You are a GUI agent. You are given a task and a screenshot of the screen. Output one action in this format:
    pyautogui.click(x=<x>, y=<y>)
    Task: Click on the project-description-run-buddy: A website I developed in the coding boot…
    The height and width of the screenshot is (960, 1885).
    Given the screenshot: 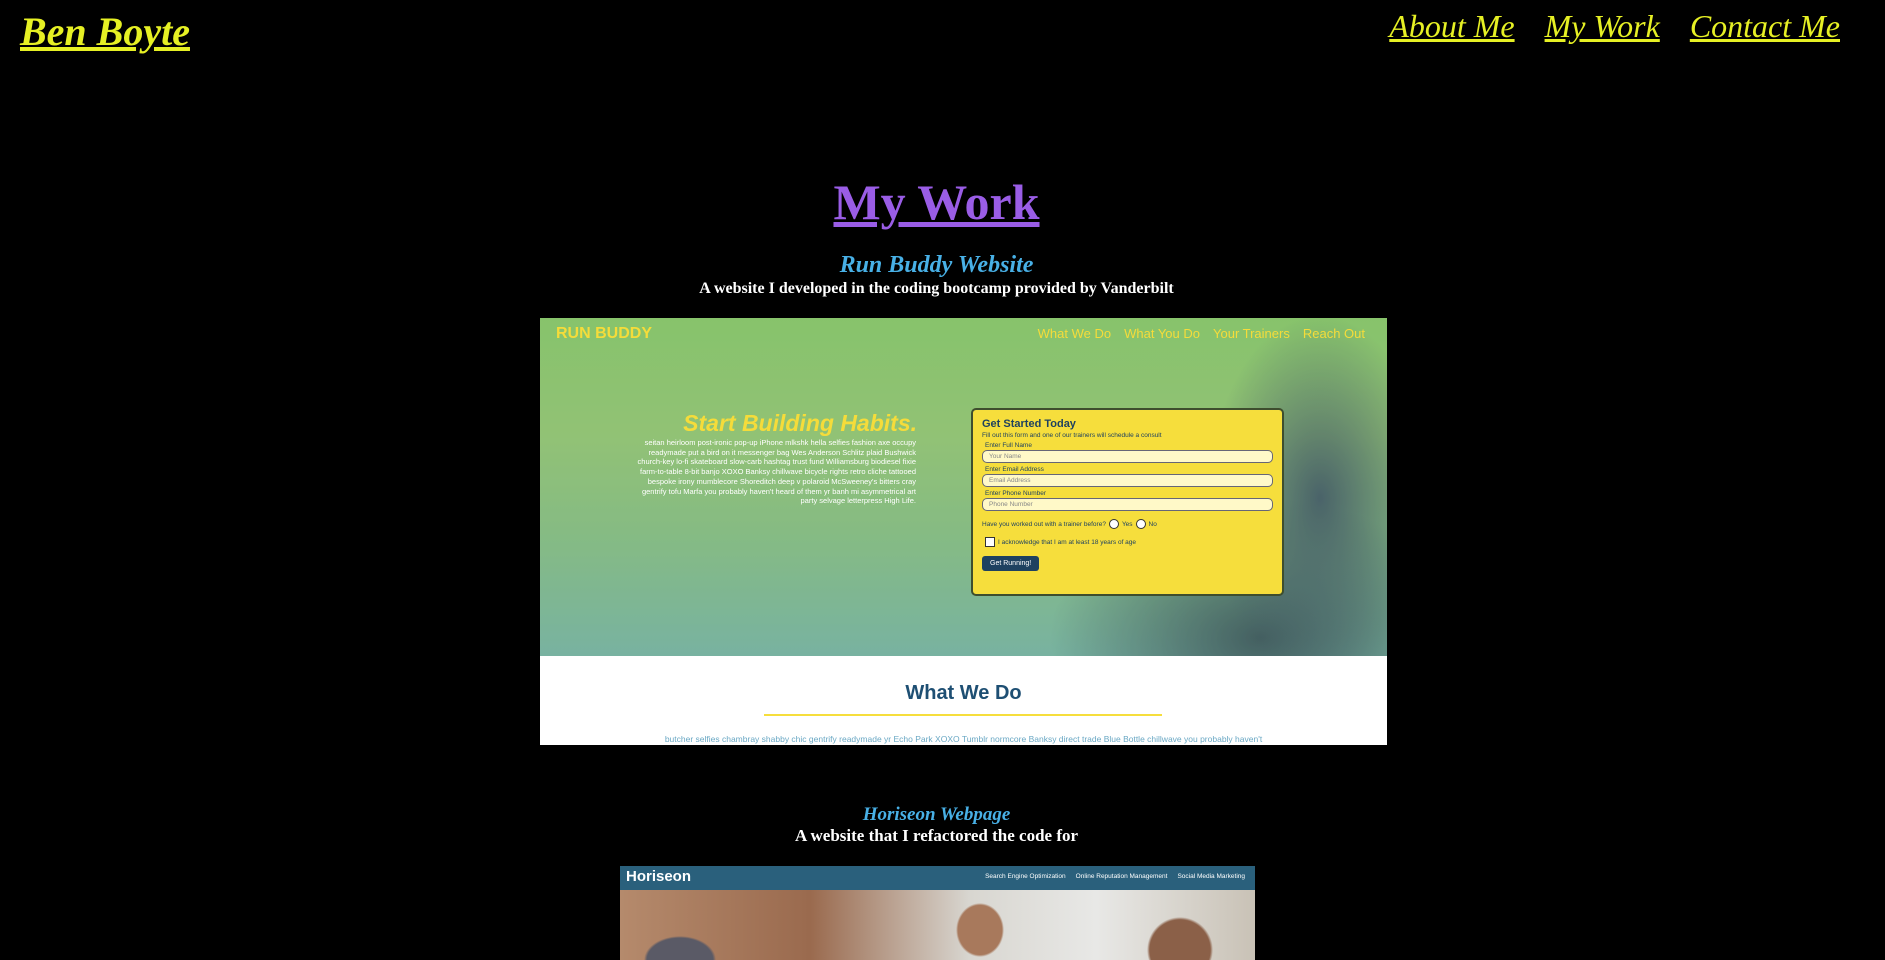 What is the action you would take?
    pyautogui.click(x=936, y=288)
    